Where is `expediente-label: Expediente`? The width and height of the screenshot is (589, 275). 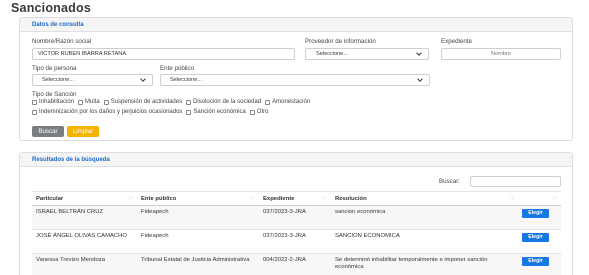 expediente-label: Expediente is located at coordinates (456, 41).